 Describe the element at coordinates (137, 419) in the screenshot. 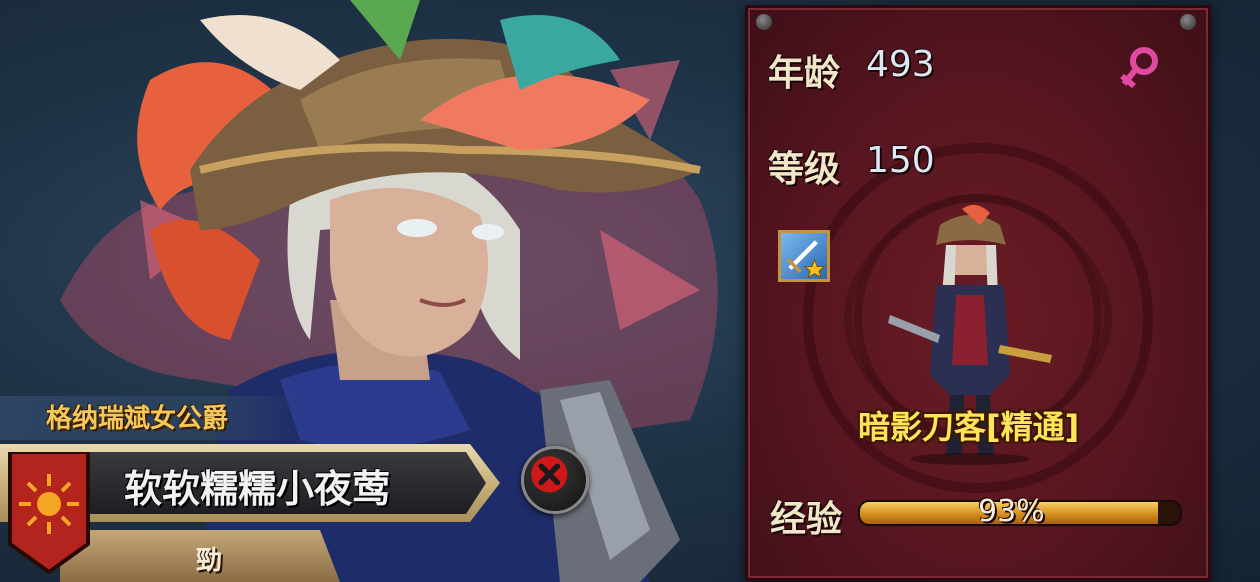

I see `character-title: 格纳瑞斌女公爵` at that location.